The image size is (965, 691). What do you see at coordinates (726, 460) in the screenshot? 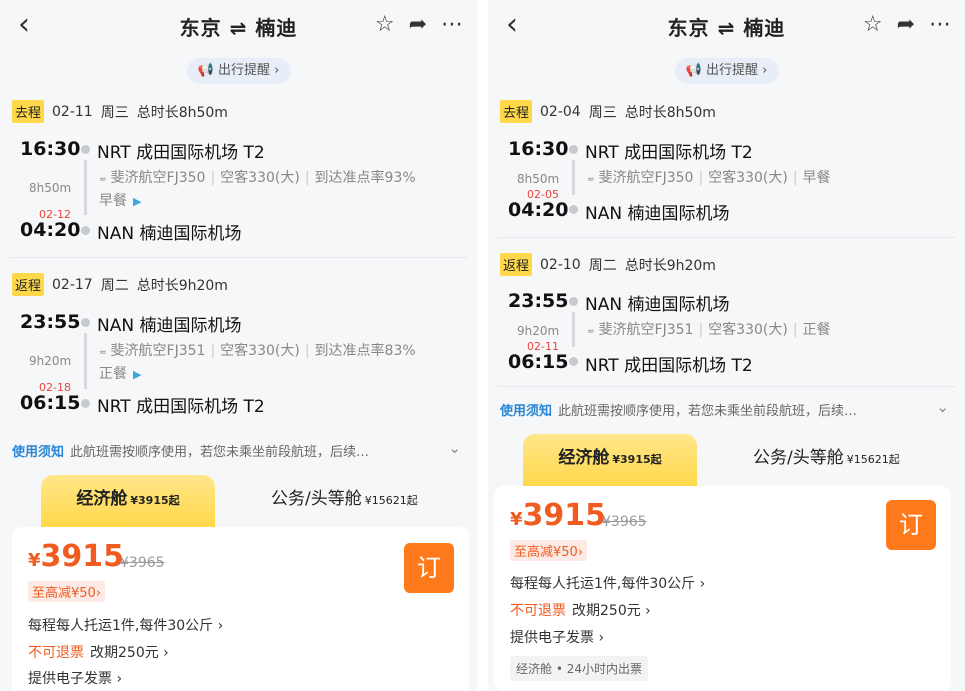
I see `cabin-tabs: 经济舱 ¥3915起 公务/头等舱 ¥15621起` at bounding box center [726, 460].